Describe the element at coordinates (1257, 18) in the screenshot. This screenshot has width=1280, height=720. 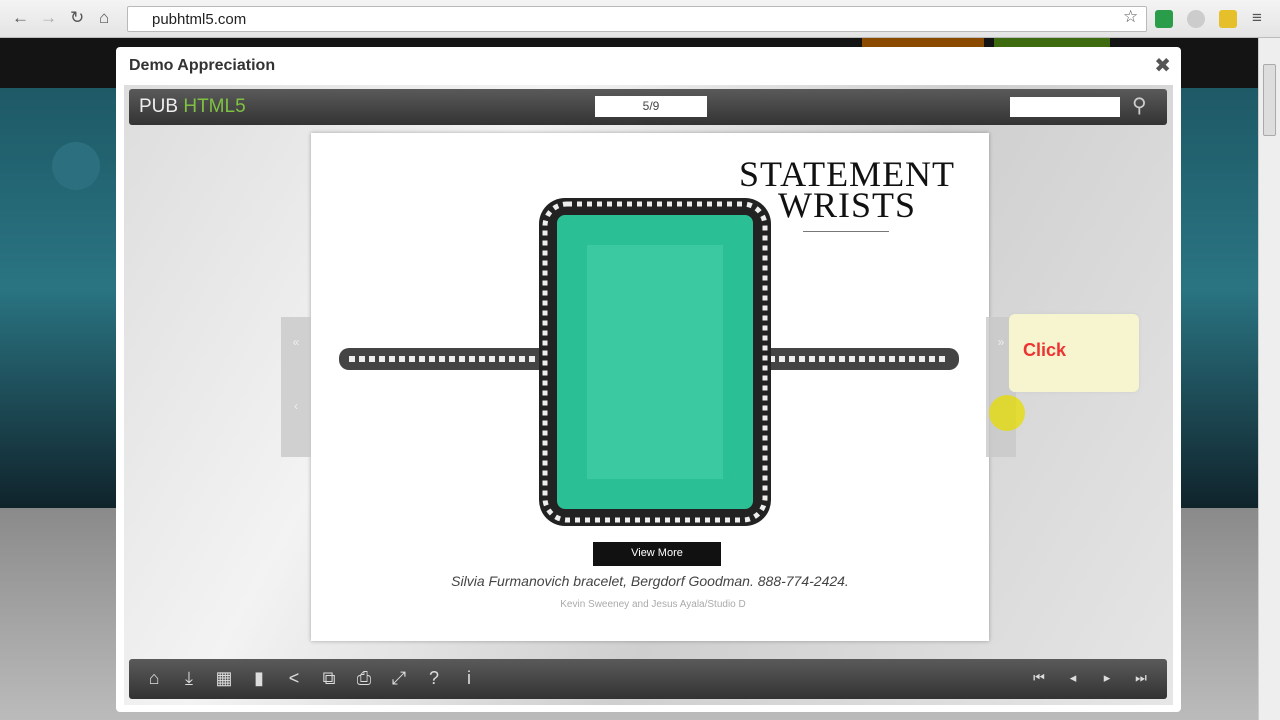
I see `menu-icon: ≡` at that location.